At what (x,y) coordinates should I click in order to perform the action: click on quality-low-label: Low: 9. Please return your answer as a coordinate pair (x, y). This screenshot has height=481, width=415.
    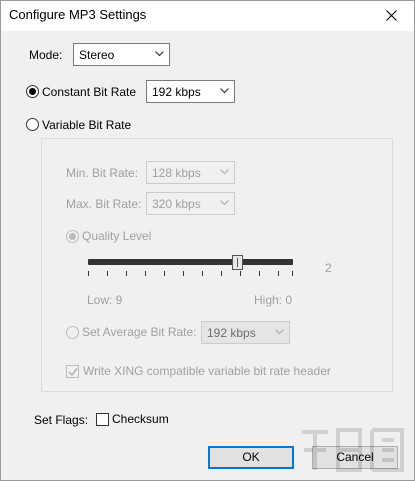
    Looking at the image, I should click on (105, 300).